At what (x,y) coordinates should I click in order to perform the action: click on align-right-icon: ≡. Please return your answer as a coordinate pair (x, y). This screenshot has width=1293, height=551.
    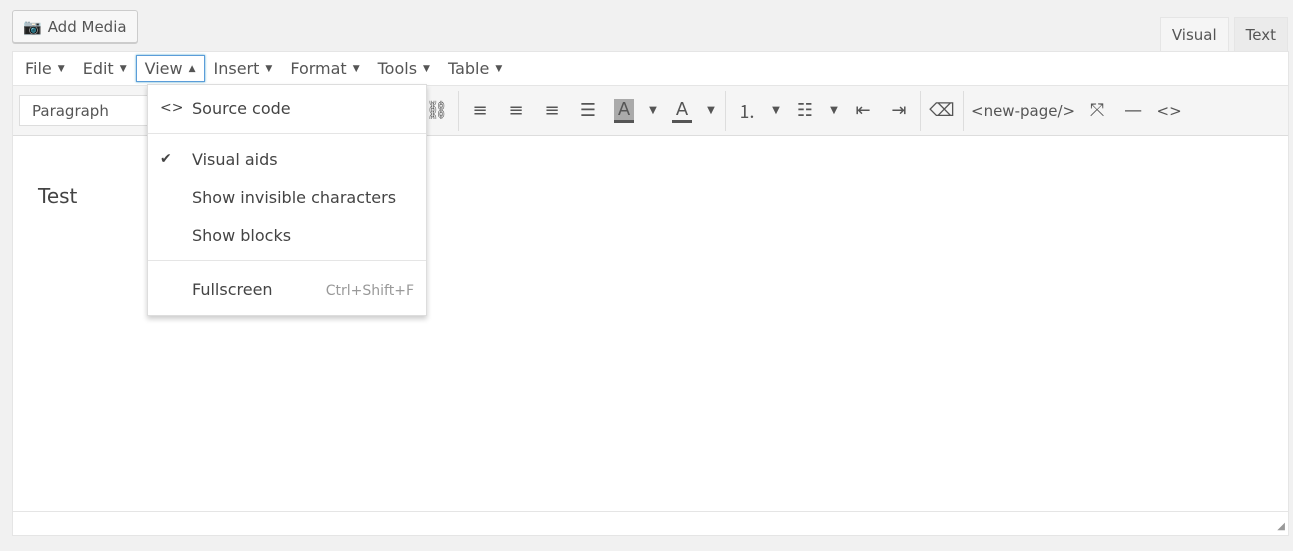
    Looking at the image, I should click on (552, 111).